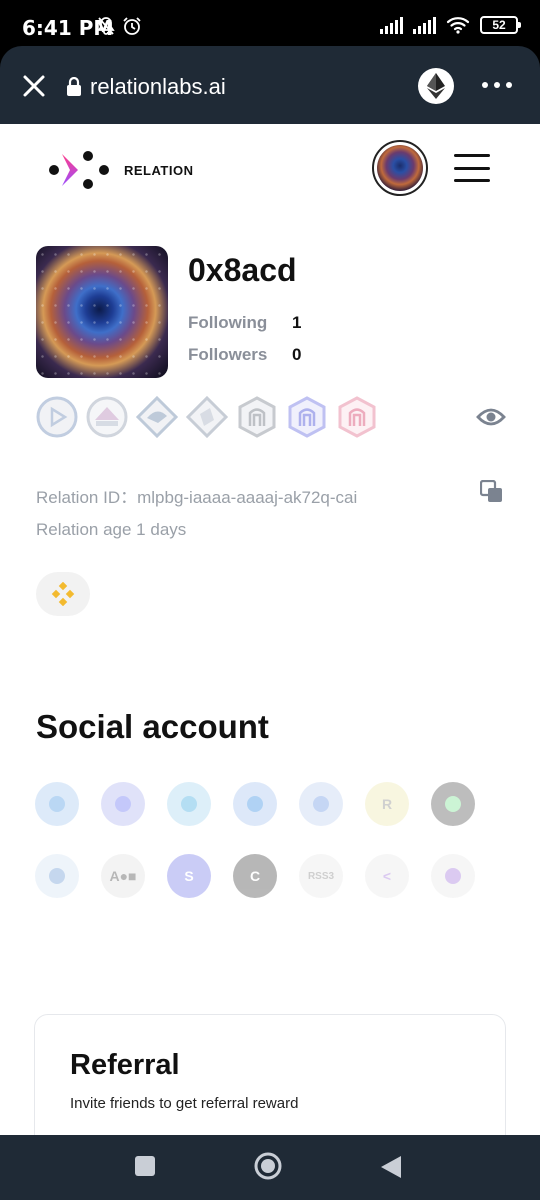 The image size is (540, 1200). I want to click on logo-text: RELATION, so click(159, 170).